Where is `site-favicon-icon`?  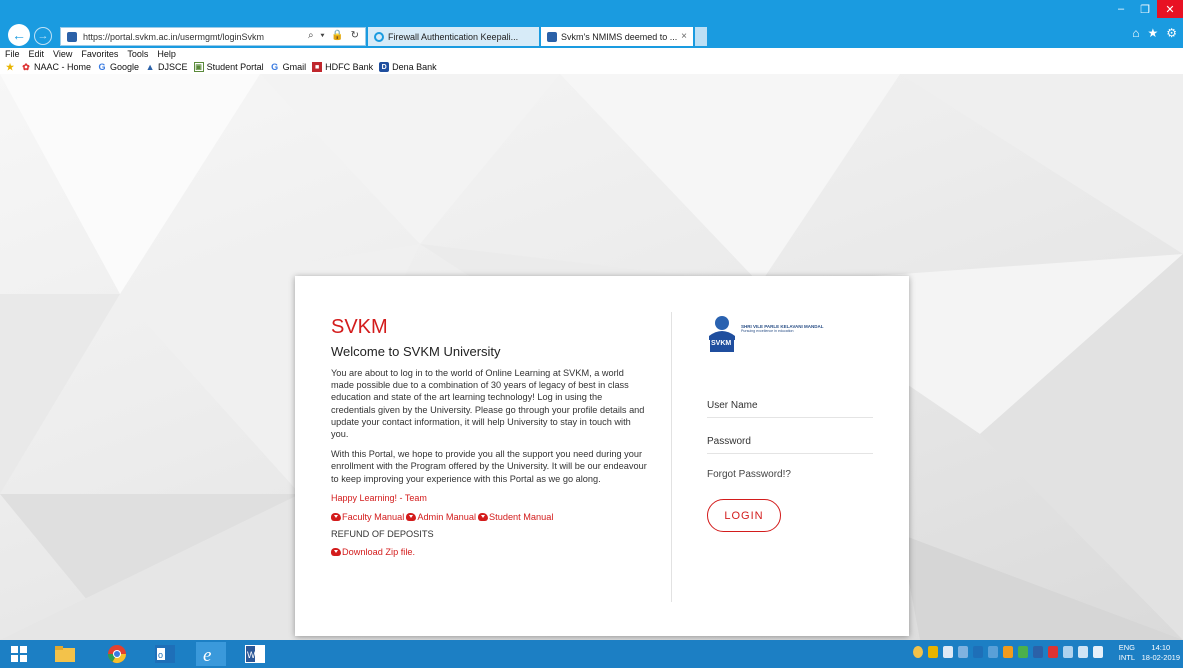 site-favicon-icon is located at coordinates (72, 36).